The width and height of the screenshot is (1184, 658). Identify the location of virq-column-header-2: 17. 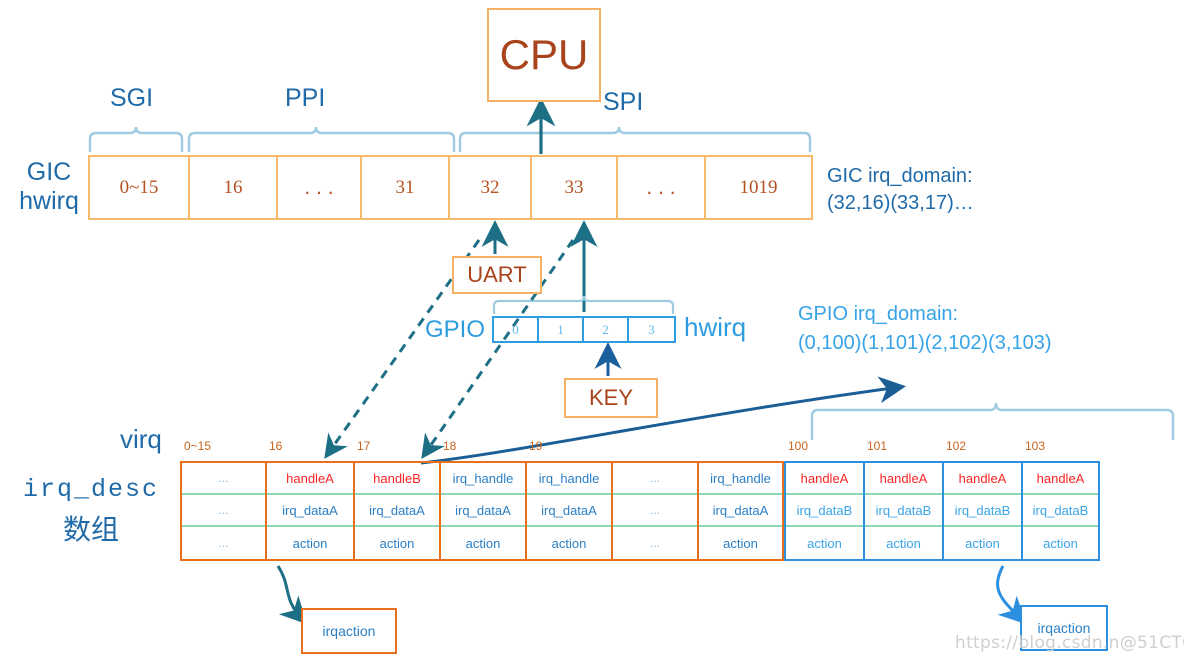
(364, 446).